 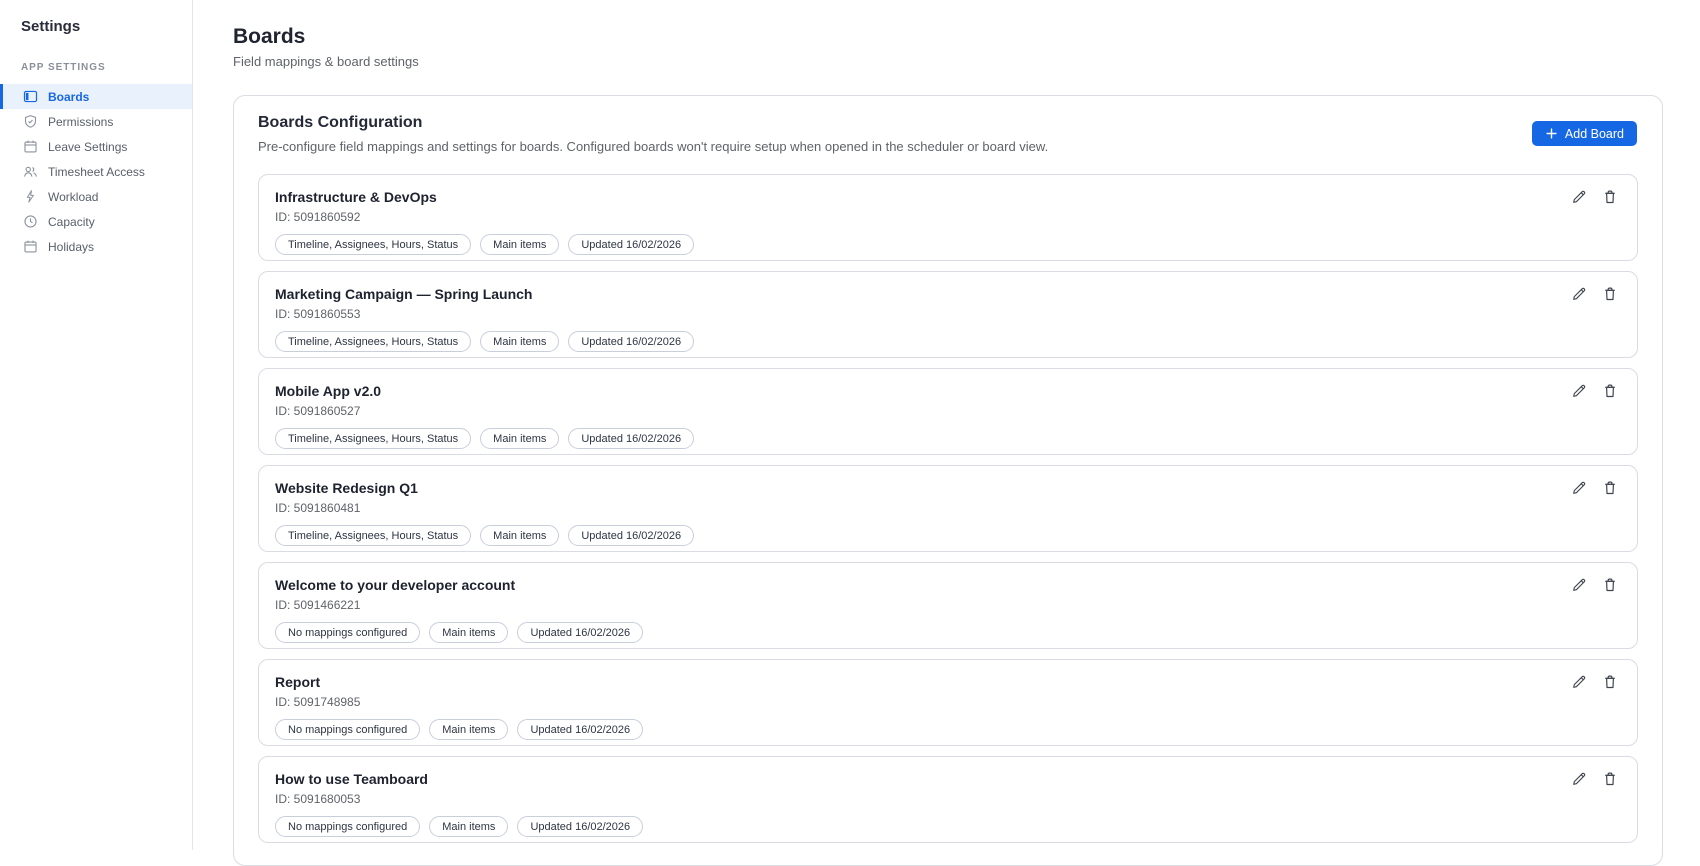 What do you see at coordinates (96, 246) in the screenshot?
I see `sidebar-item-holidays: Holidays` at bounding box center [96, 246].